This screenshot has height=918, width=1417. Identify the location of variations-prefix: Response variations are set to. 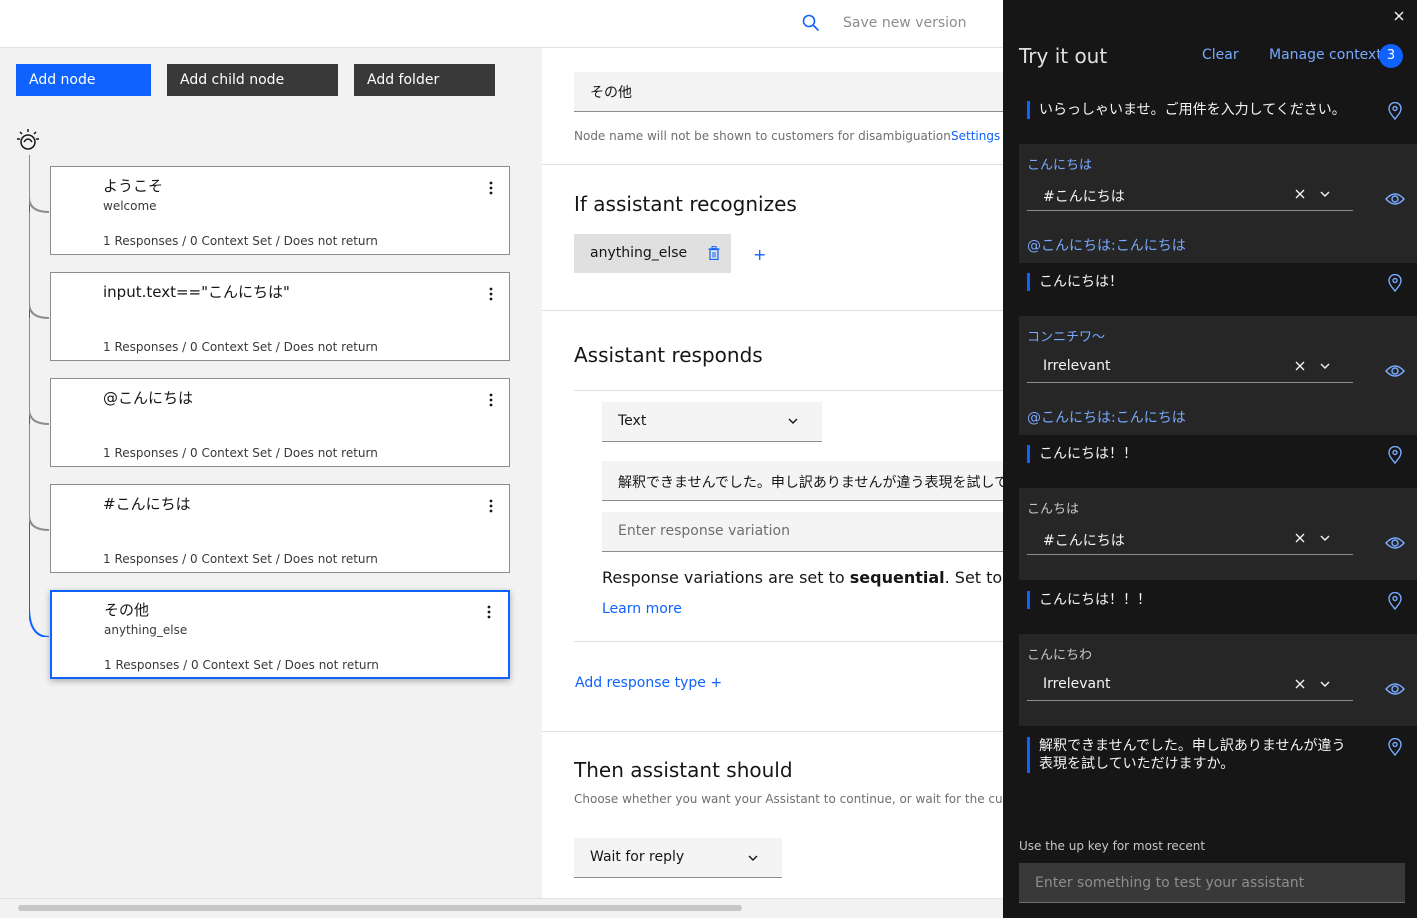
(726, 577).